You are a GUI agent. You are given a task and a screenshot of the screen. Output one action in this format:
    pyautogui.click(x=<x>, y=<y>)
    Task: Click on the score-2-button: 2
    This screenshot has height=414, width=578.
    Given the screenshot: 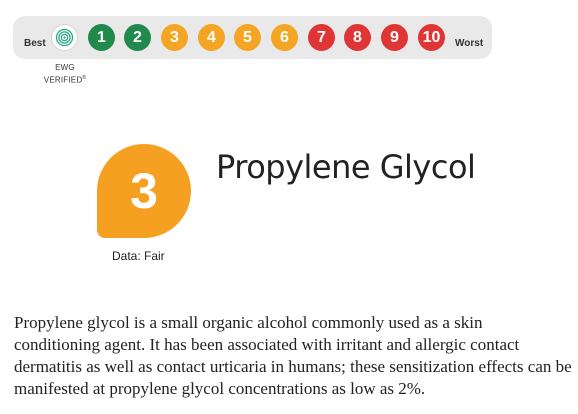 What is the action you would take?
    pyautogui.click(x=137, y=37)
    